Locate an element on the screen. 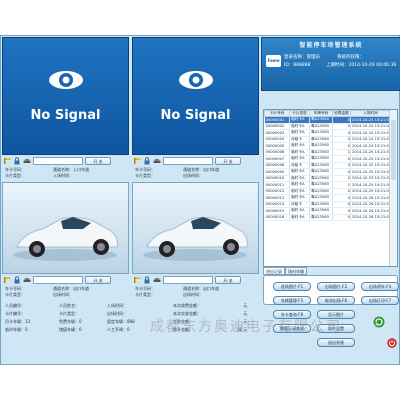 This screenshot has height=400, width=400. lane-4-info: 车卡号码： 卡片类型： is located at coordinates (145, 292).